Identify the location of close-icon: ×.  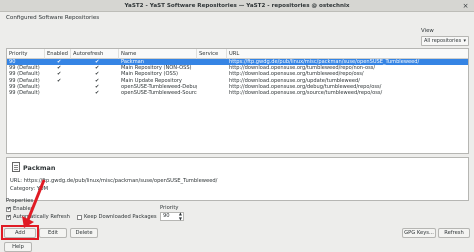
(465, 6).